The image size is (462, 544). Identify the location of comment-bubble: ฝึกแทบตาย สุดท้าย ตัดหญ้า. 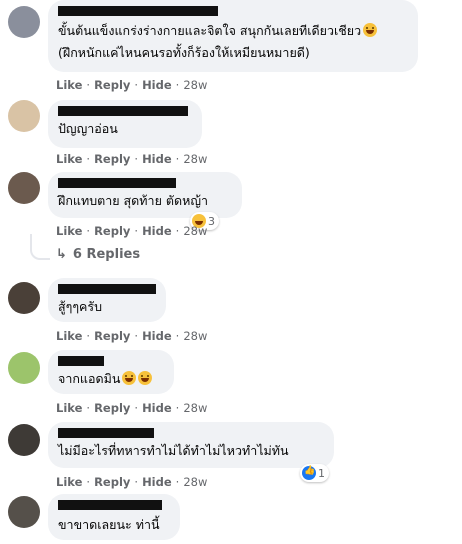
(145, 195).